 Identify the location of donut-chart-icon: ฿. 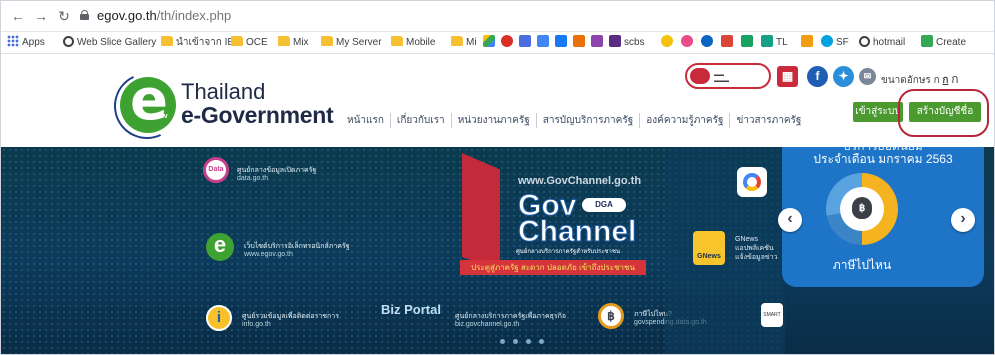
(862, 209).